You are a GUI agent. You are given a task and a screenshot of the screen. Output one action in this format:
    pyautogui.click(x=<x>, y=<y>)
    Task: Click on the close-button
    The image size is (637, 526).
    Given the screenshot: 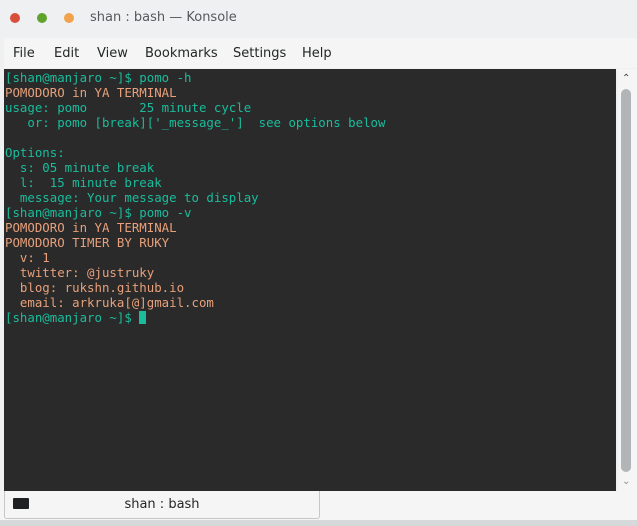 What is the action you would take?
    pyautogui.click(x=15, y=18)
    